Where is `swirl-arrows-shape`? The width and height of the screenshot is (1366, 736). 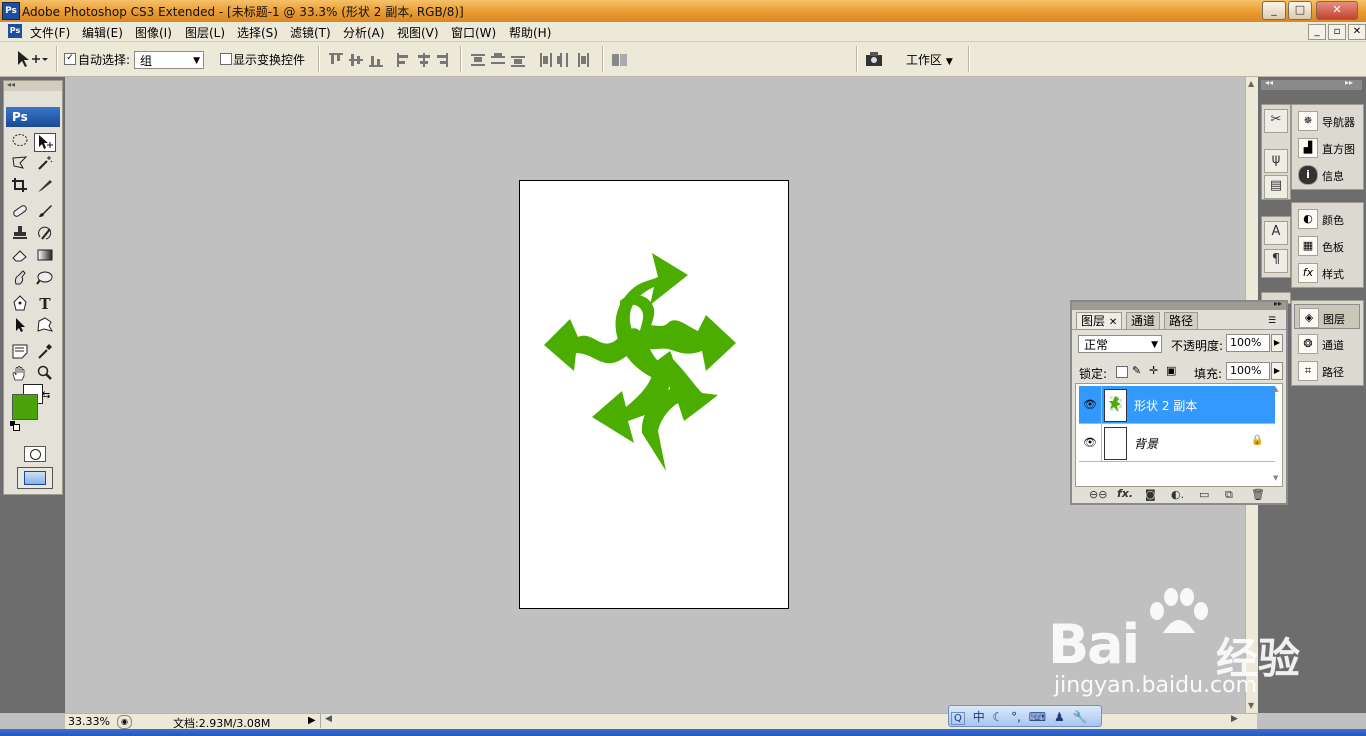 swirl-arrows-shape is located at coordinates (654, 394).